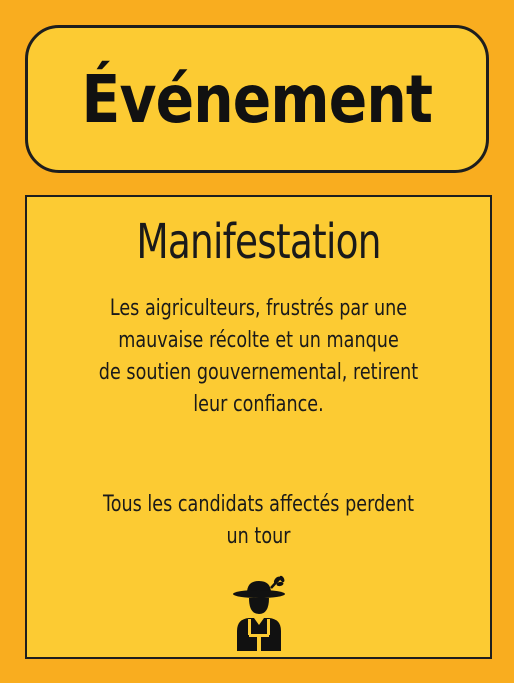 This screenshot has height=683, width=514. What do you see at coordinates (258, 613) in the screenshot?
I see `farmer-icon` at bounding box center [258, 613].